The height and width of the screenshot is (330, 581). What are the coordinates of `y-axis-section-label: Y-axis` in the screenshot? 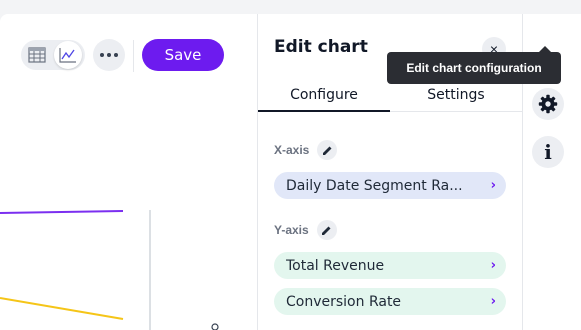 It's located at (305, 230).